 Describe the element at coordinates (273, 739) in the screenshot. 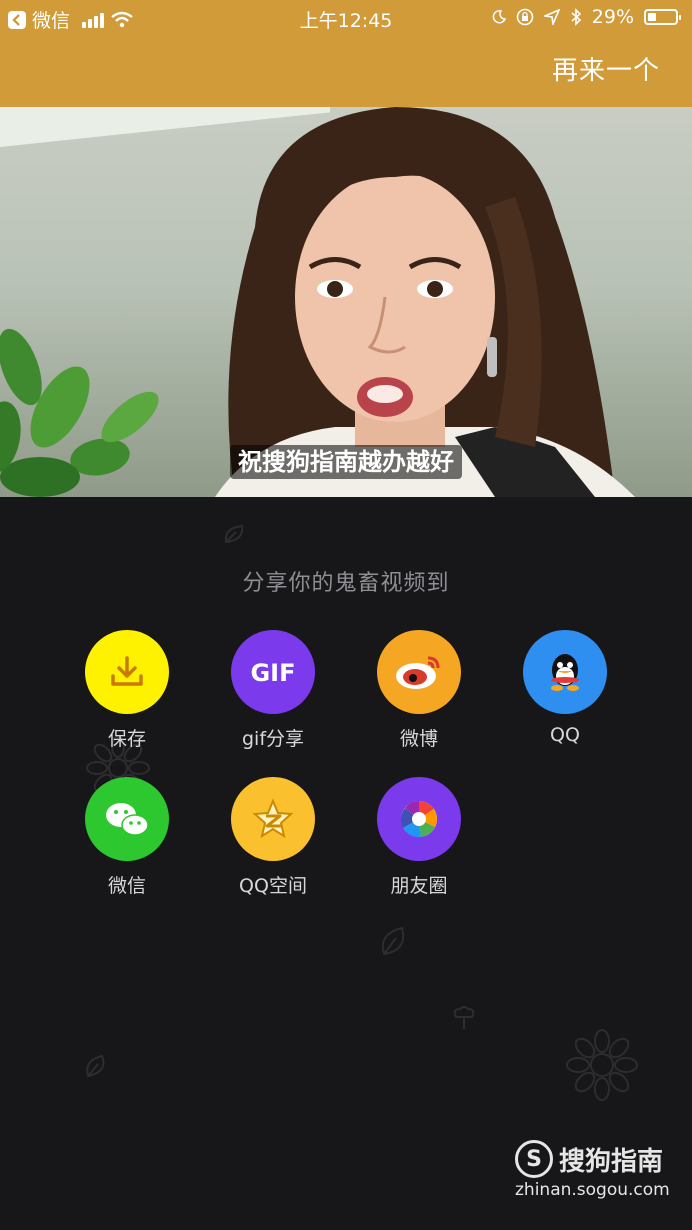

I see `share-label: gif分享` at that location.